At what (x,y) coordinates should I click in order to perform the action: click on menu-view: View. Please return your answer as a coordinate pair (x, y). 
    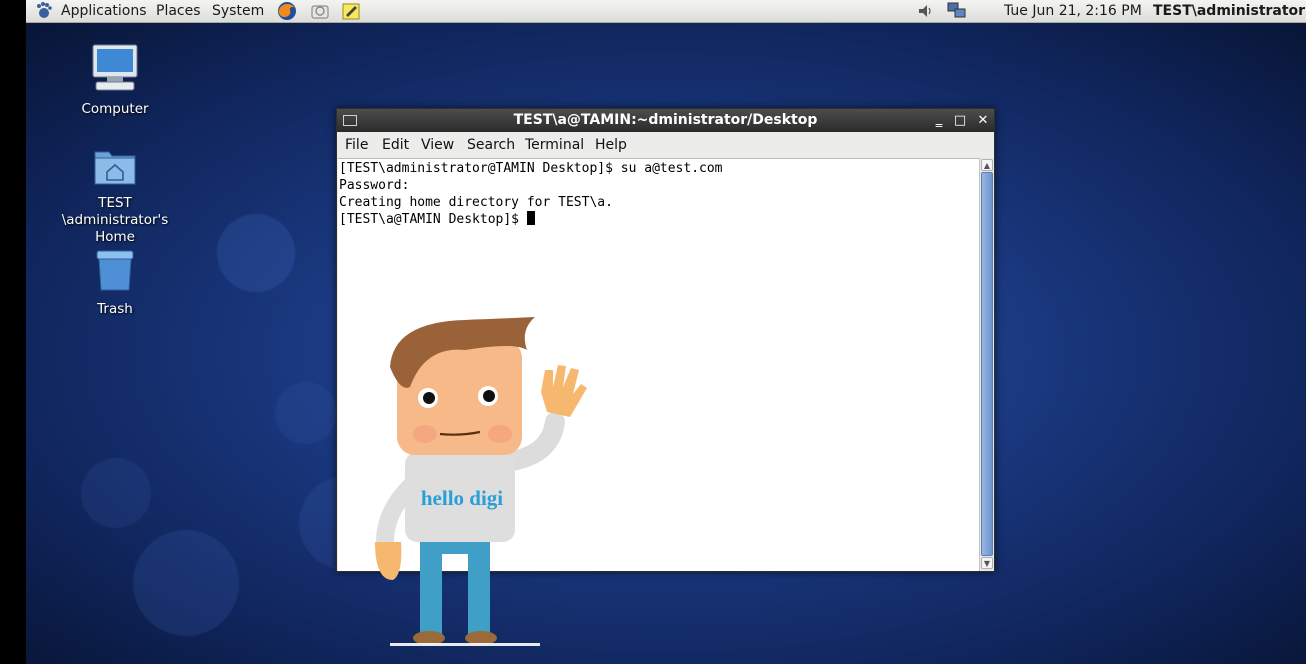
    Looking at the image, I should click on (437, 145).